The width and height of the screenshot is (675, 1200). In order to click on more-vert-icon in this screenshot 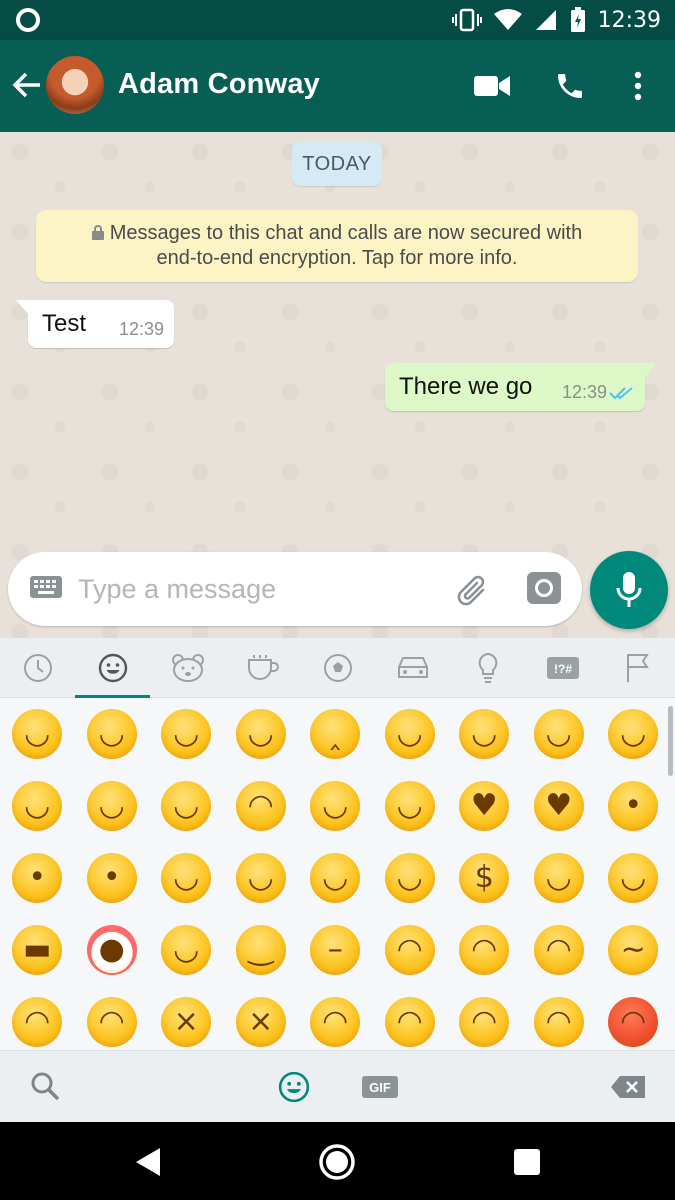, I will do `click(638, 86)`.